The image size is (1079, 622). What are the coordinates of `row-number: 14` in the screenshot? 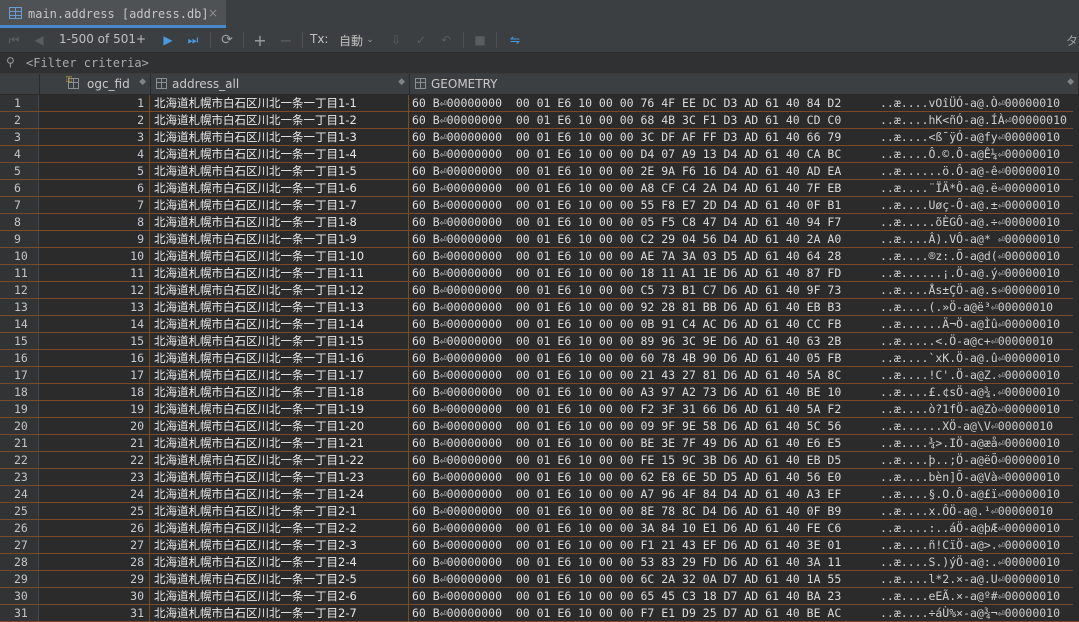 It's located at (19, 324).